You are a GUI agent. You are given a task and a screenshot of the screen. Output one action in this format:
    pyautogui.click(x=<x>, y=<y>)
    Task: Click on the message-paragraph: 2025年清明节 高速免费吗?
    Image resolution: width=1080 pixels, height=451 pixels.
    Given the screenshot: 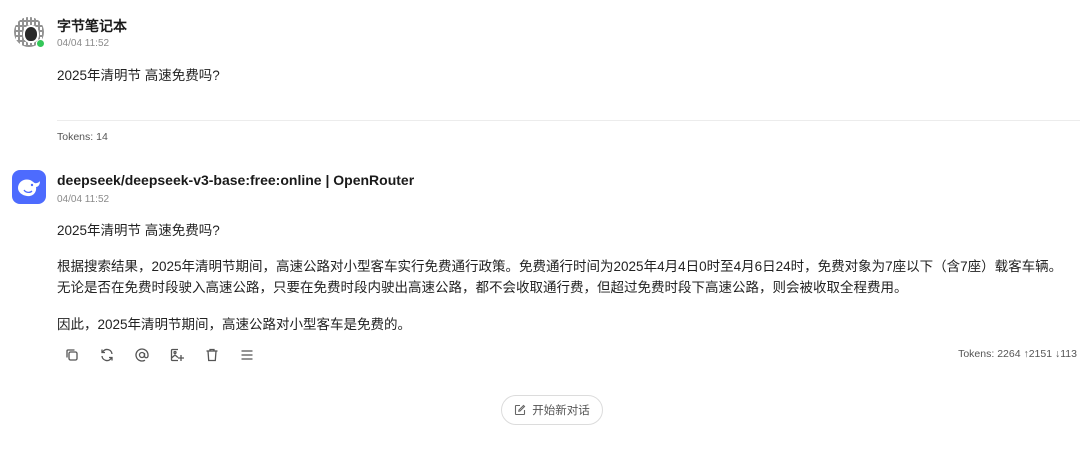 What is the action you would take?
    pyautogui.click(x=138, y=230)
    